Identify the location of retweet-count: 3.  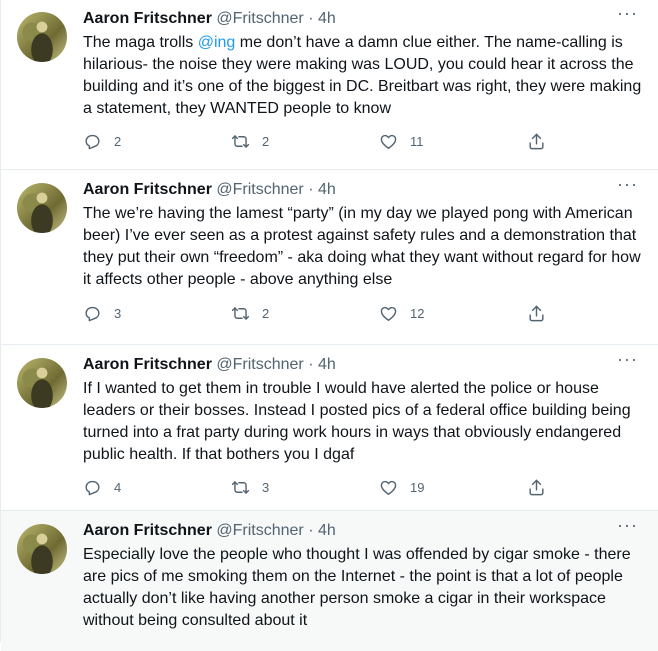
(266, 487).